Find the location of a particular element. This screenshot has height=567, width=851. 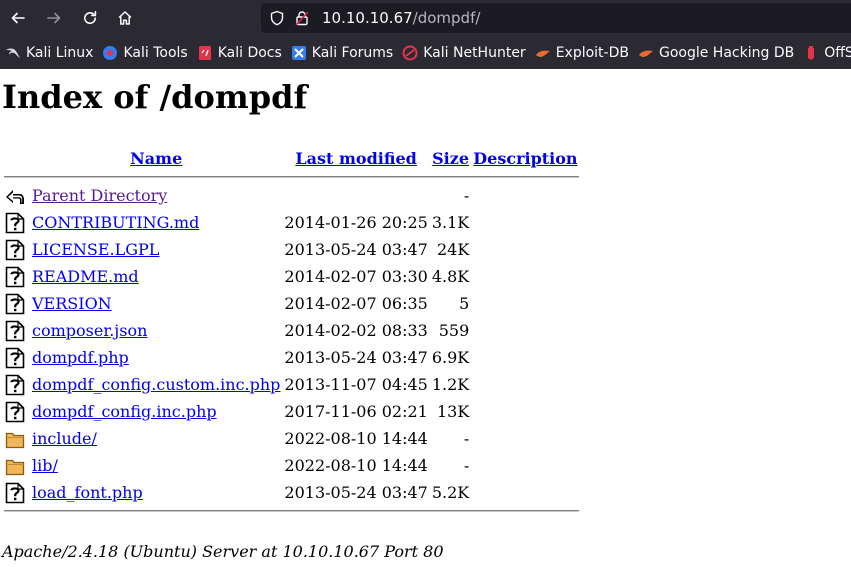

file-row: LICENSE.LGPL 2013-05-24 03:47 24K is located at coordinates (291, 249).